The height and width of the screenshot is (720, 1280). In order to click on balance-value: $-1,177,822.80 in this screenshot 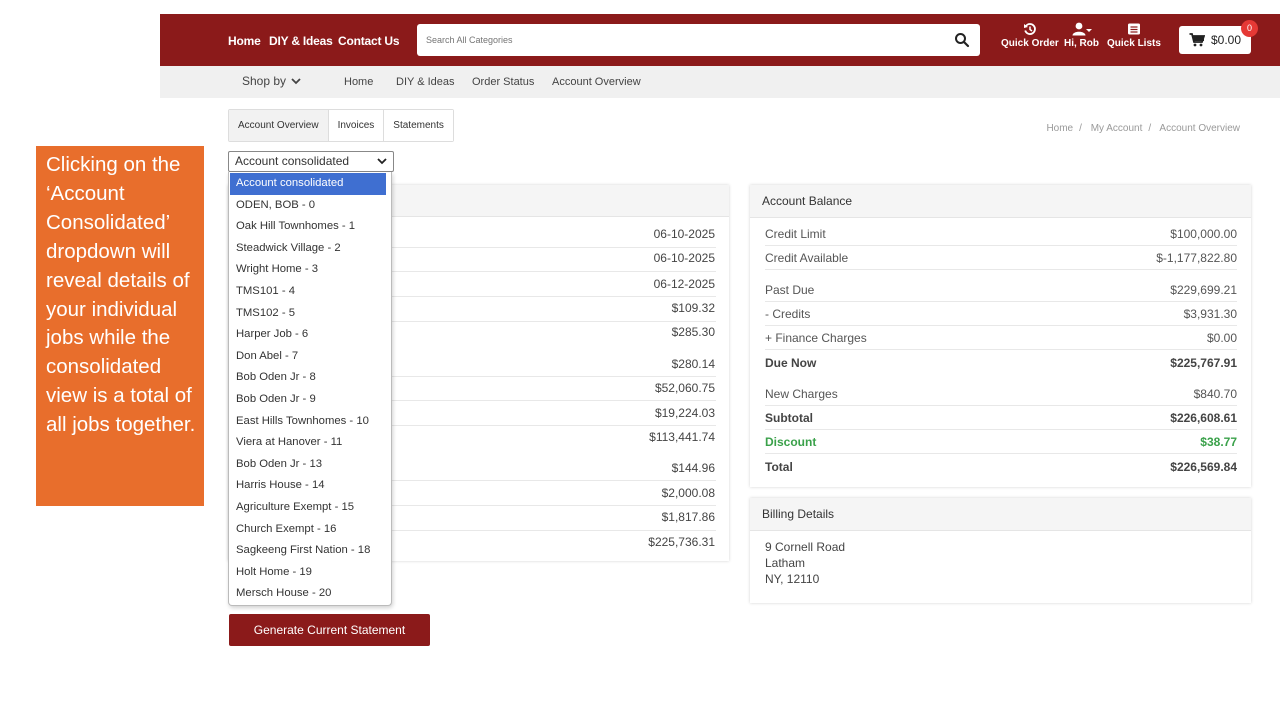, I will do `click(1196, 258)`.